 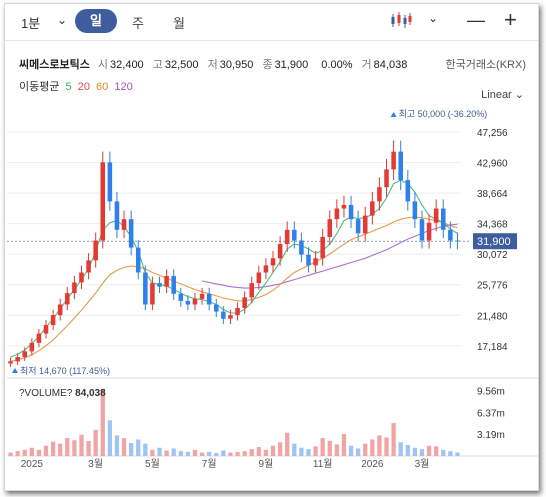 What do you see at coordinates (32, 464) in the screenshot?
I see `x-axis-tick: 2025` at bounding box center [32, 464].